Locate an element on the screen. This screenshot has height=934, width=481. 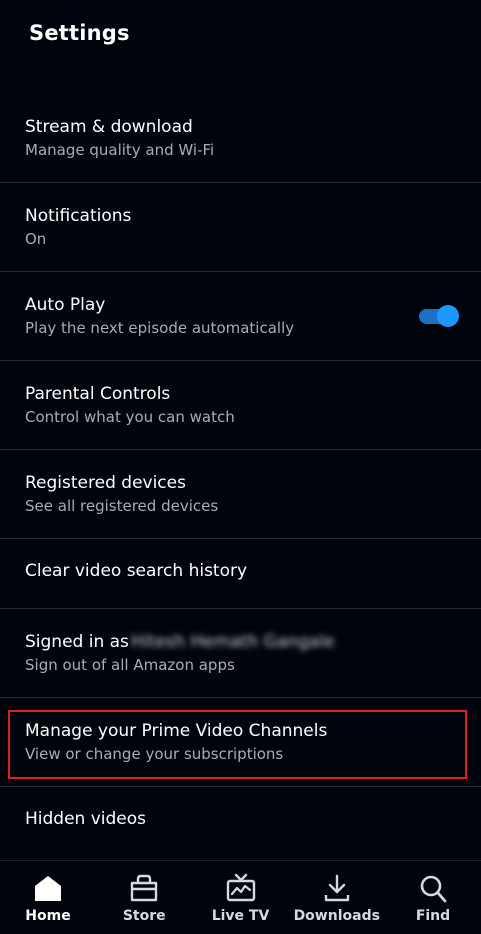
nav-downloads: Downloads is located at coordinates (337, 897).